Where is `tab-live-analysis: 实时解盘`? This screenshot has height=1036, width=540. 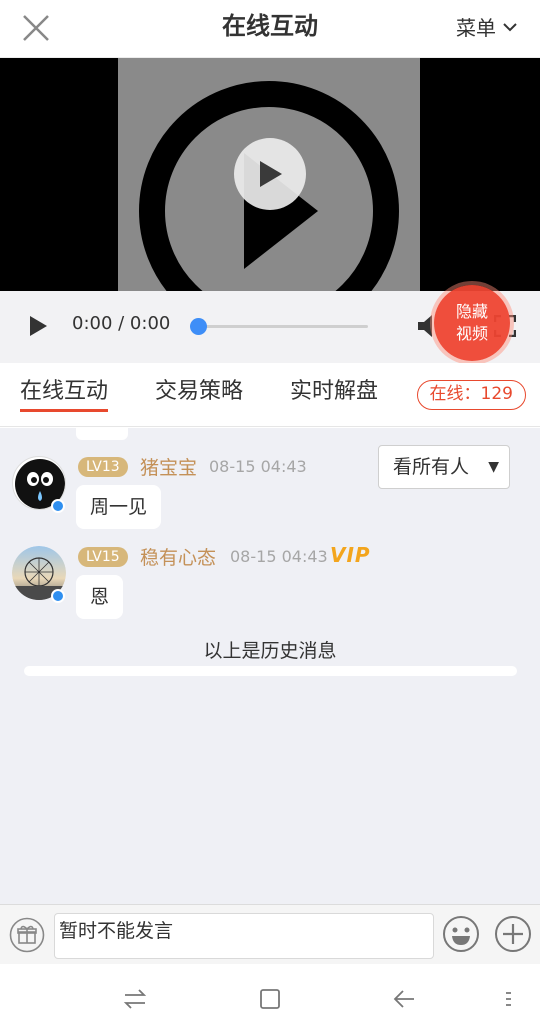 tab-live-analysis: 实时解盘 is located at coordinates (334, 392).